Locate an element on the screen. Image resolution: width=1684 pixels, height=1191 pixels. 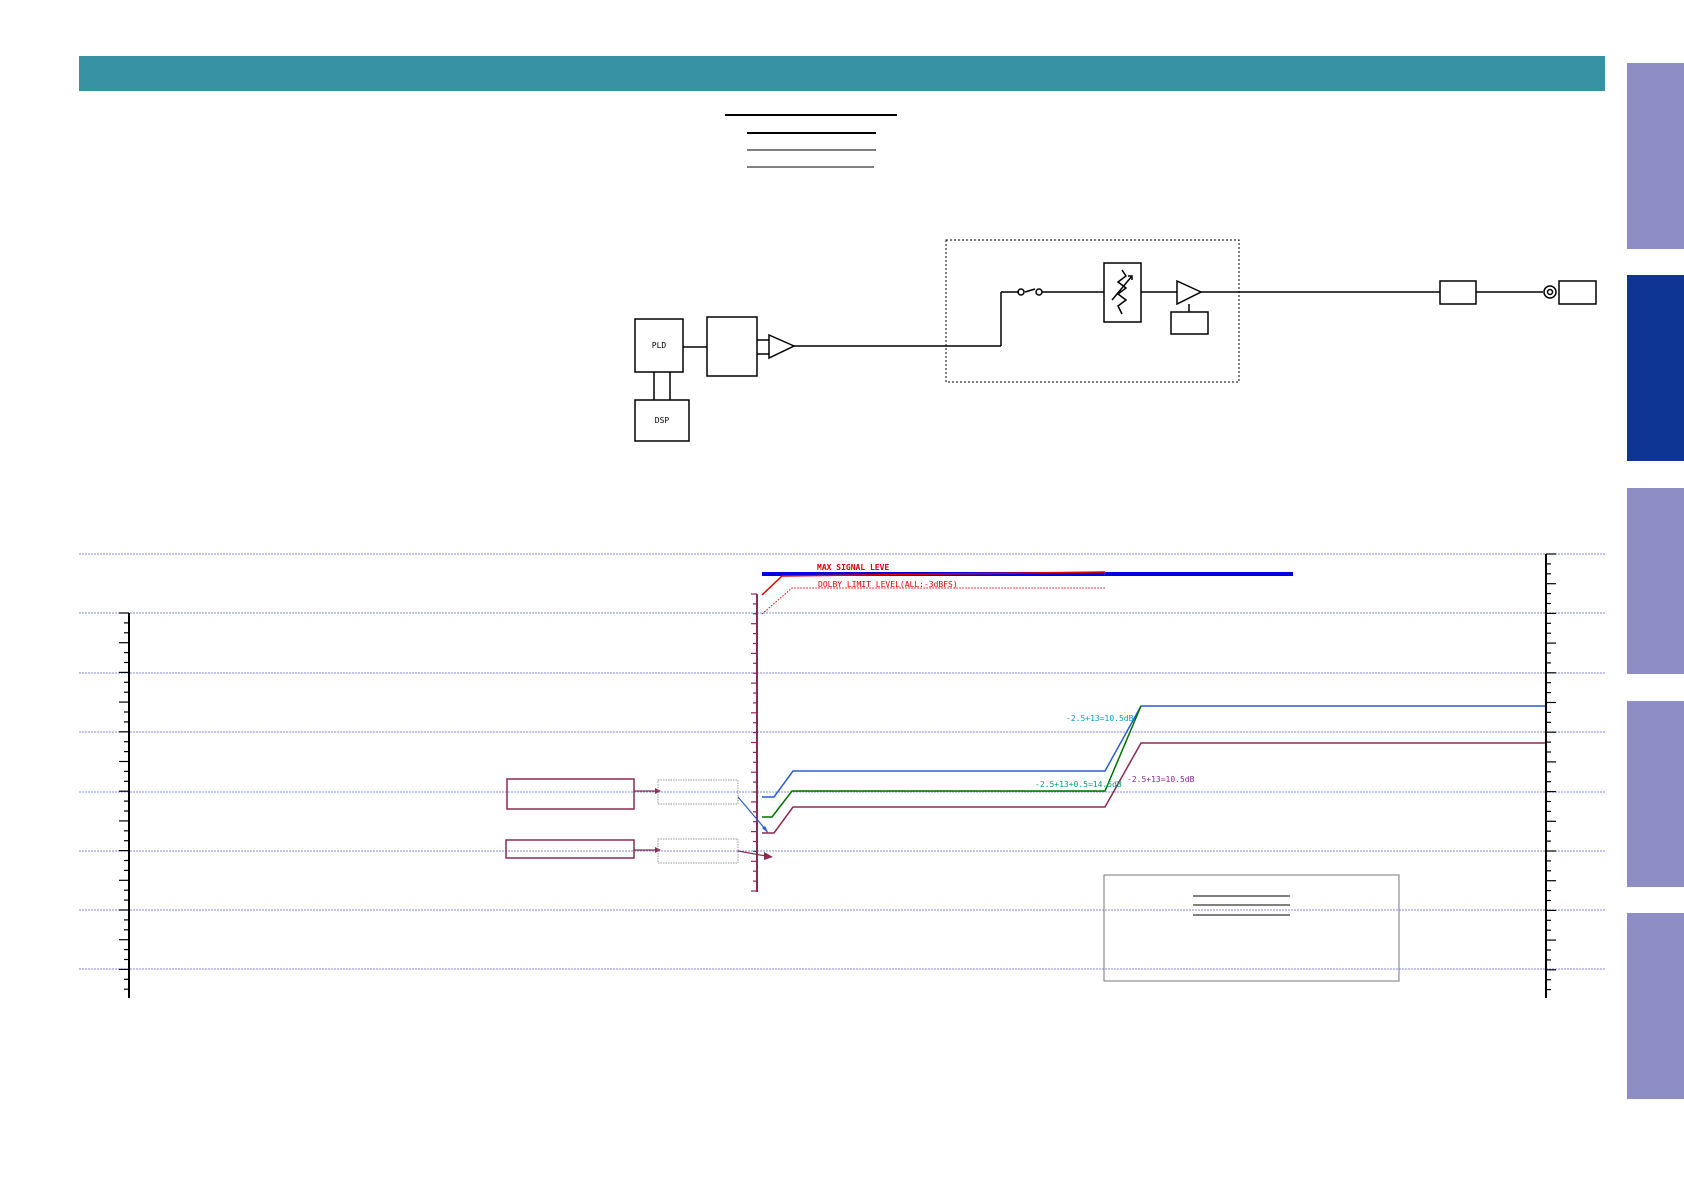
dolby-limit-line is located at coordinates (933, 601).